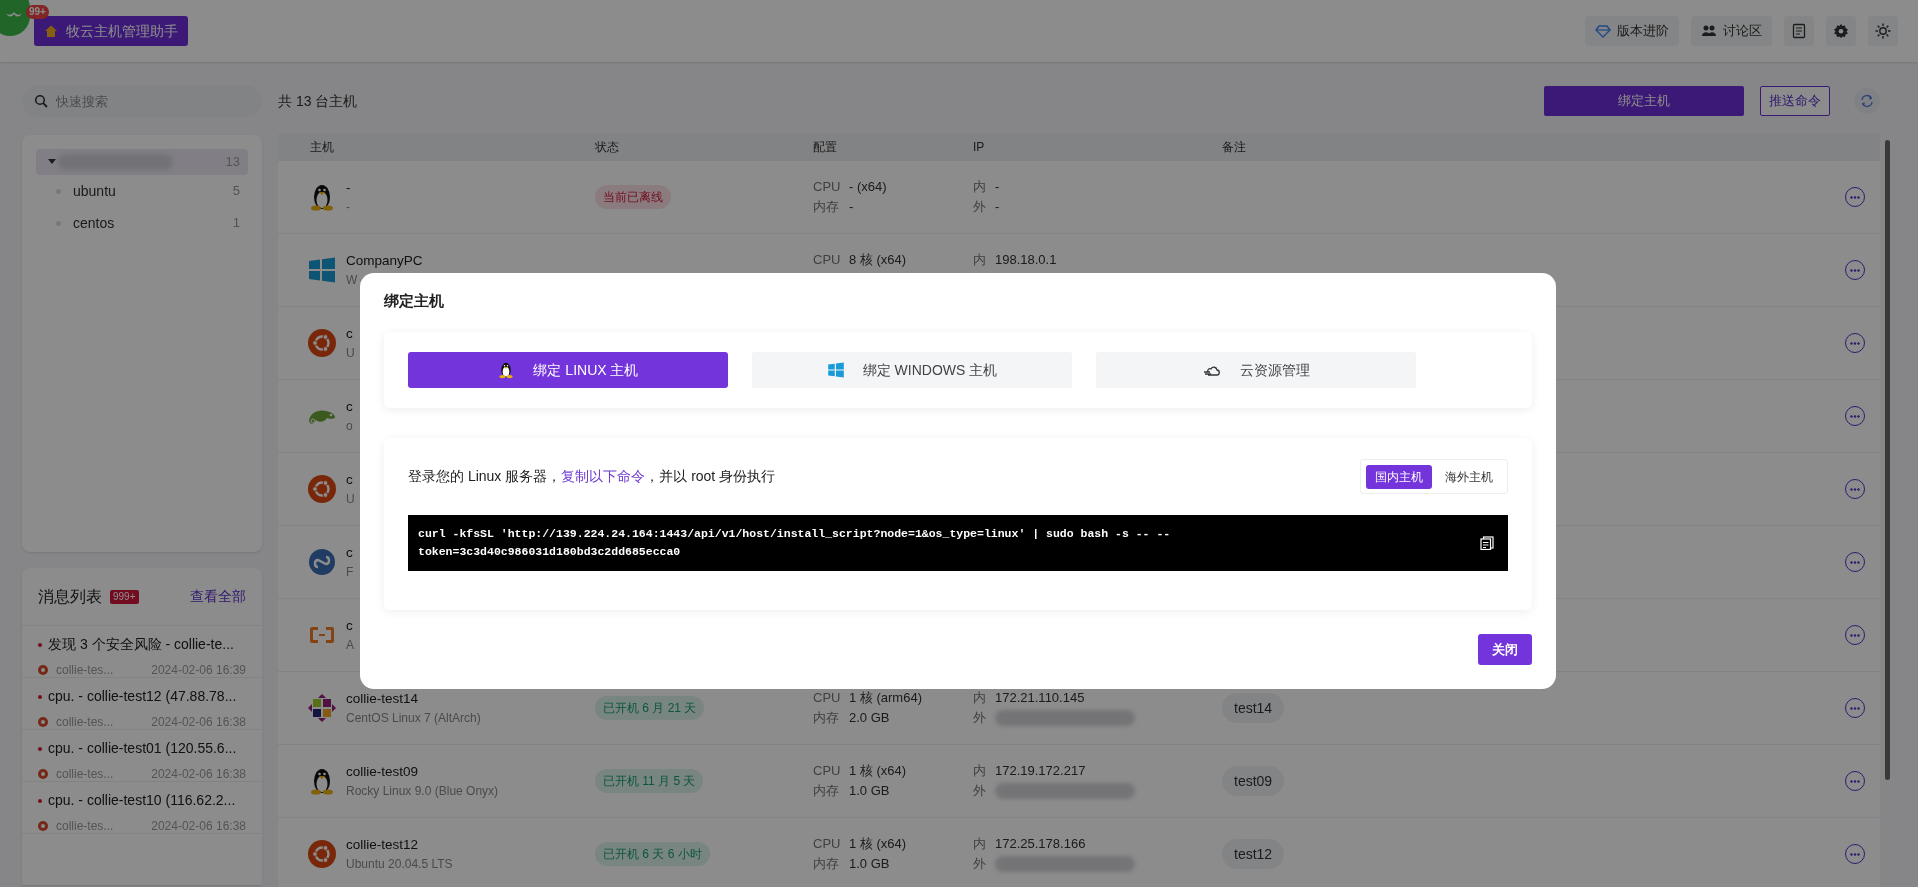 Image resolution: width=1918 pixels, height=887 pixels. Describe the element at coordinates (607, 147) in the screenshot. I see `column-header: 状态` at that location.